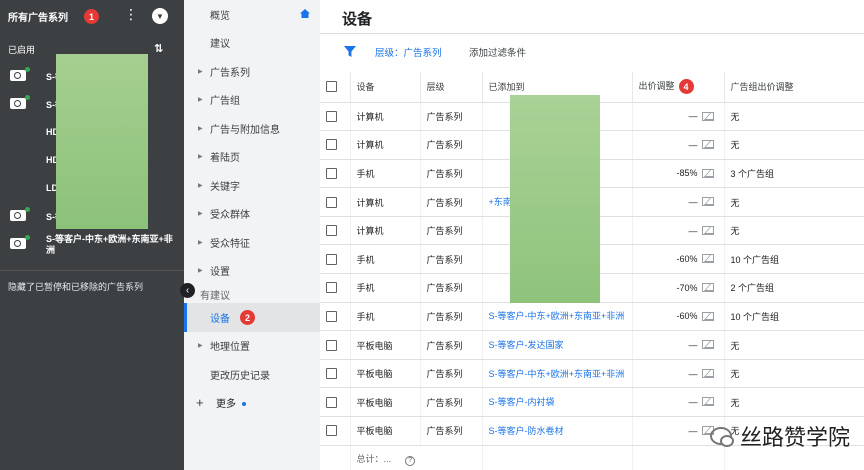 This screenshot has width=864, height=470. What do you see at coordinates (592, 52) in the screenshot?
I see `filter-bar: 层级：广告系列 添加过滤条件` at bounding box center [592, 52].